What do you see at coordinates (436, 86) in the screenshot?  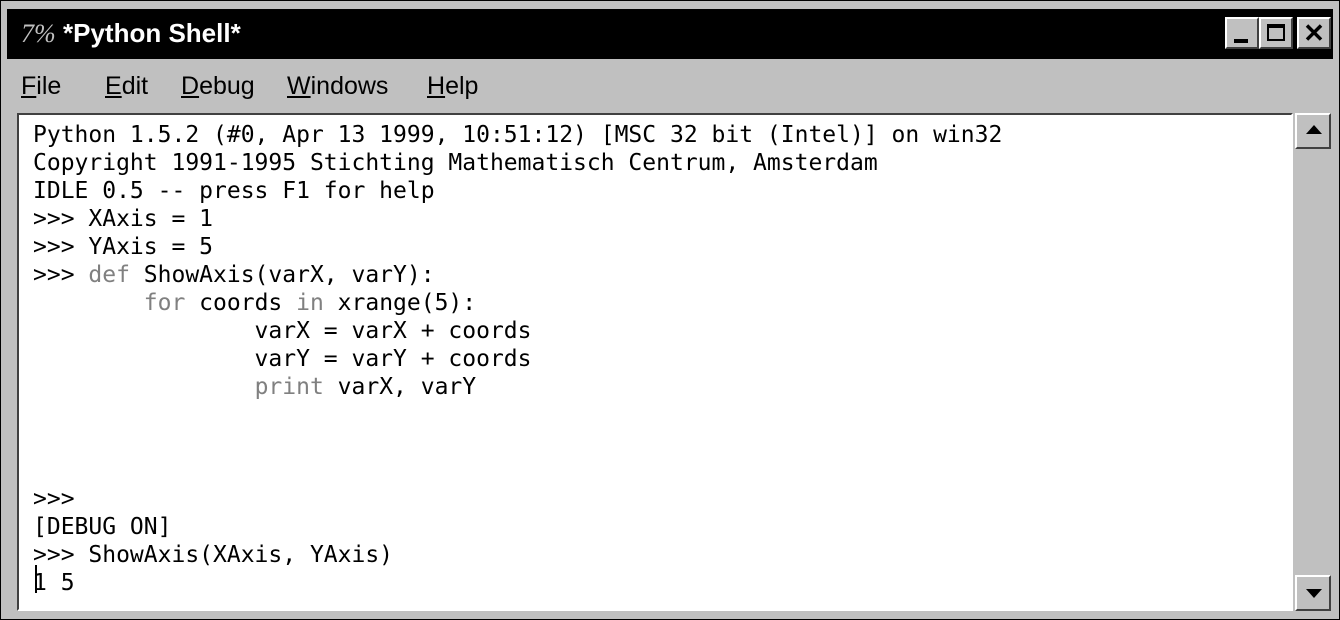 I see `menu-help-mnemonic: H` at bounding box center [436, 86].